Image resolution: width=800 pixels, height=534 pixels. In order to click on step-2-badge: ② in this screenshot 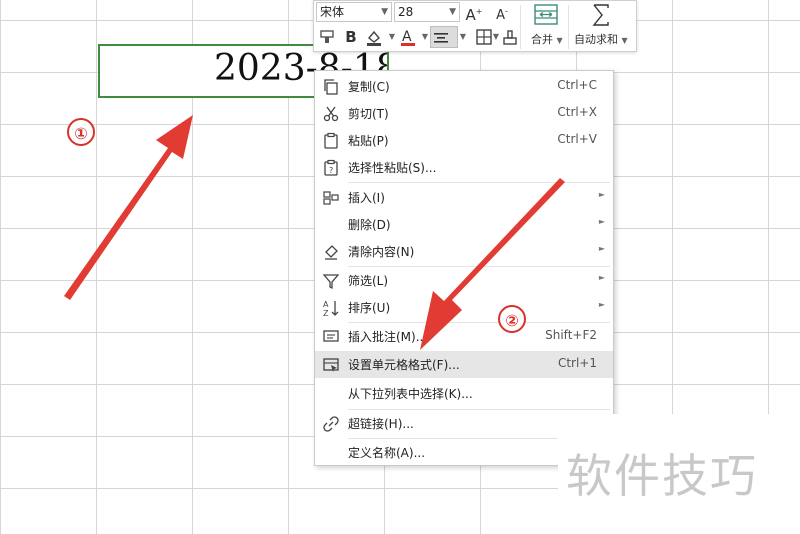, I will do `click(512, 319)`.